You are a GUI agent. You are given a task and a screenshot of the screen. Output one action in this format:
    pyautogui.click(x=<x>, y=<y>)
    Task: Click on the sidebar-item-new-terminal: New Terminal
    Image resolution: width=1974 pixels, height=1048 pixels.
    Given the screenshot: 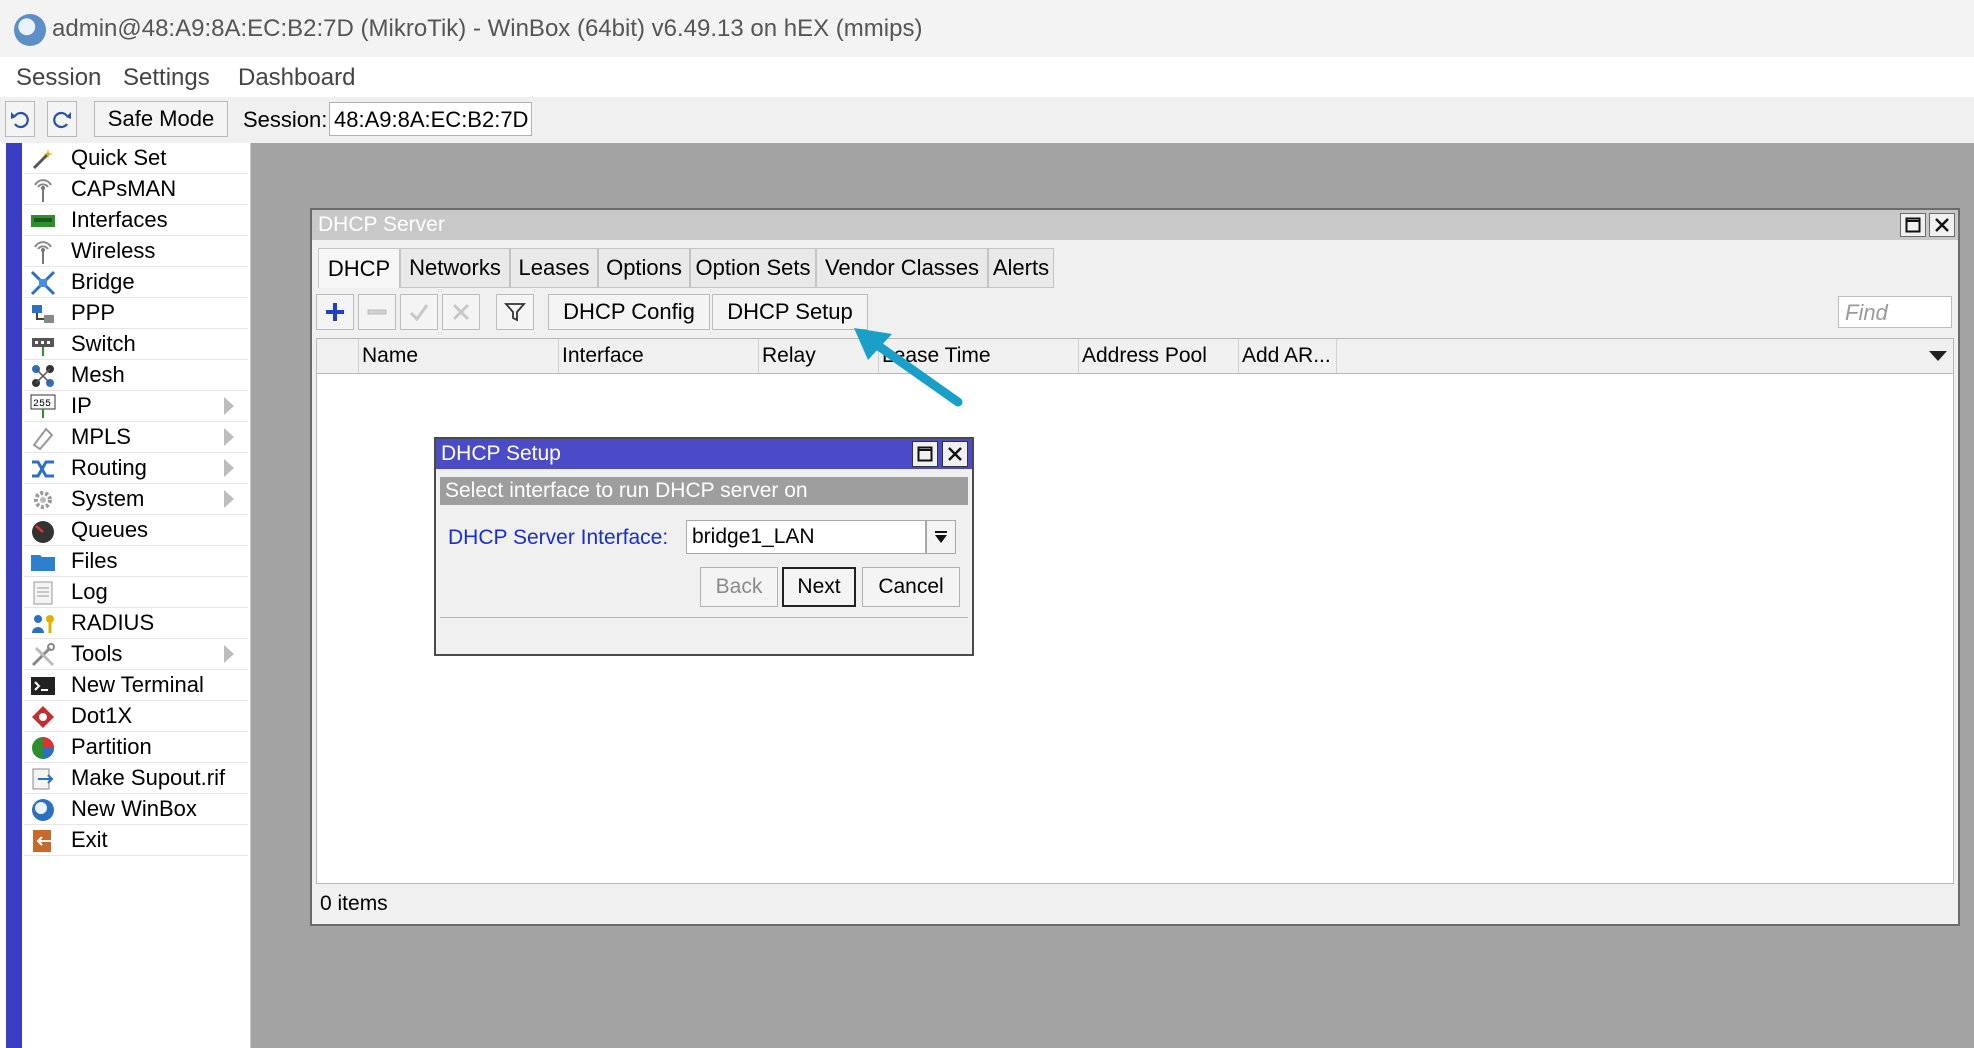 What is the action you would take?
    pyautogui.click(x=136, y=685)
    